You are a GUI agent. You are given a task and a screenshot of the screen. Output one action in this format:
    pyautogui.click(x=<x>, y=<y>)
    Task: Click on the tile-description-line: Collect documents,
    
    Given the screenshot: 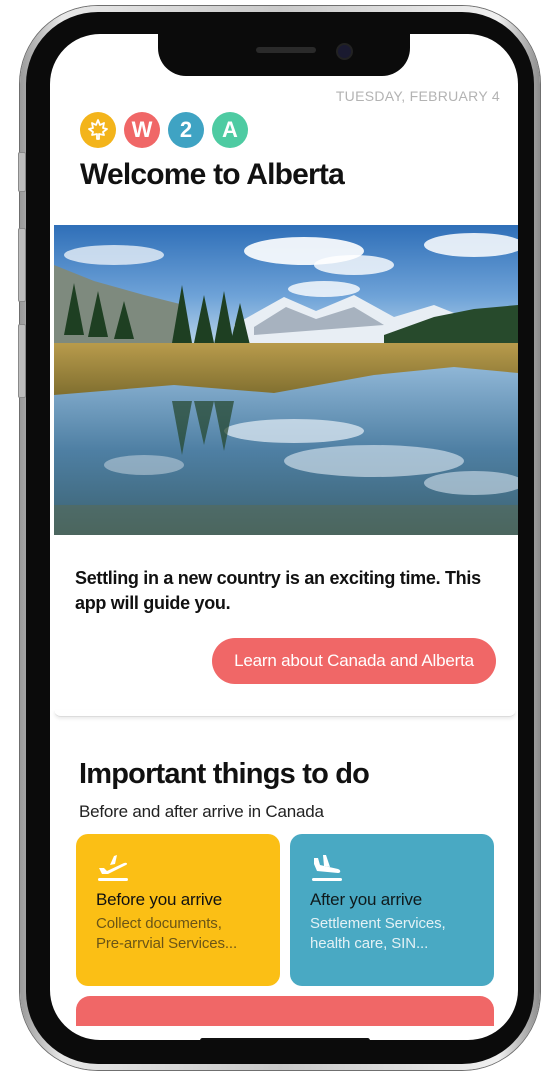 What is the action you would take?
    pyautogui.click(x=159, y=923)
    